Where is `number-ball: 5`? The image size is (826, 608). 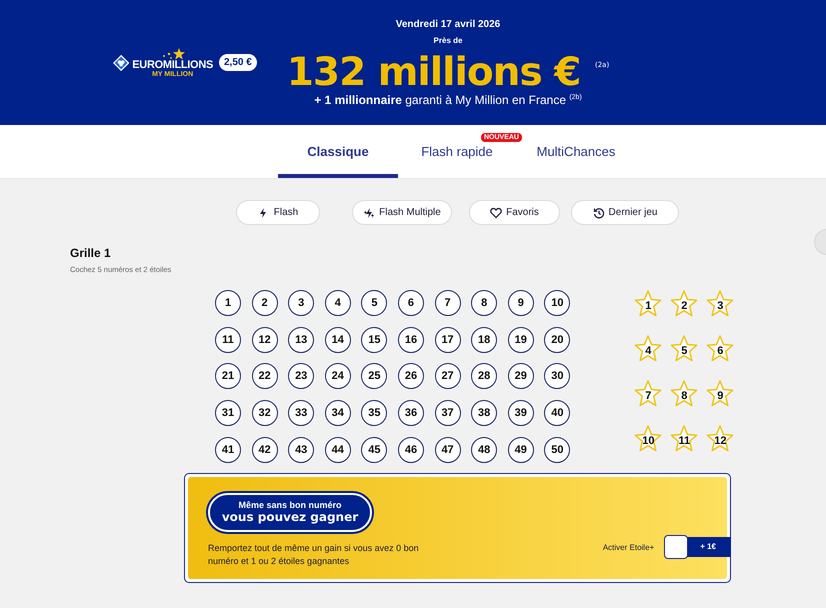
number-ball: 5 is located at coordinates (374, 303).